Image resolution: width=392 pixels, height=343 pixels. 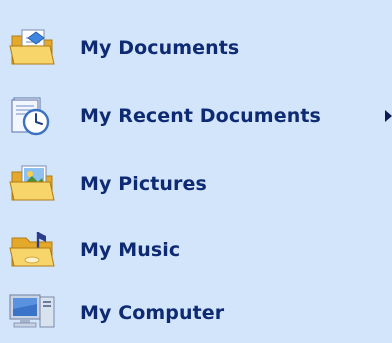 What do you see at coordinates (37, 48) in the screenshot?
I see `my-documents-folder-icon` at bounding box center [37, 48].